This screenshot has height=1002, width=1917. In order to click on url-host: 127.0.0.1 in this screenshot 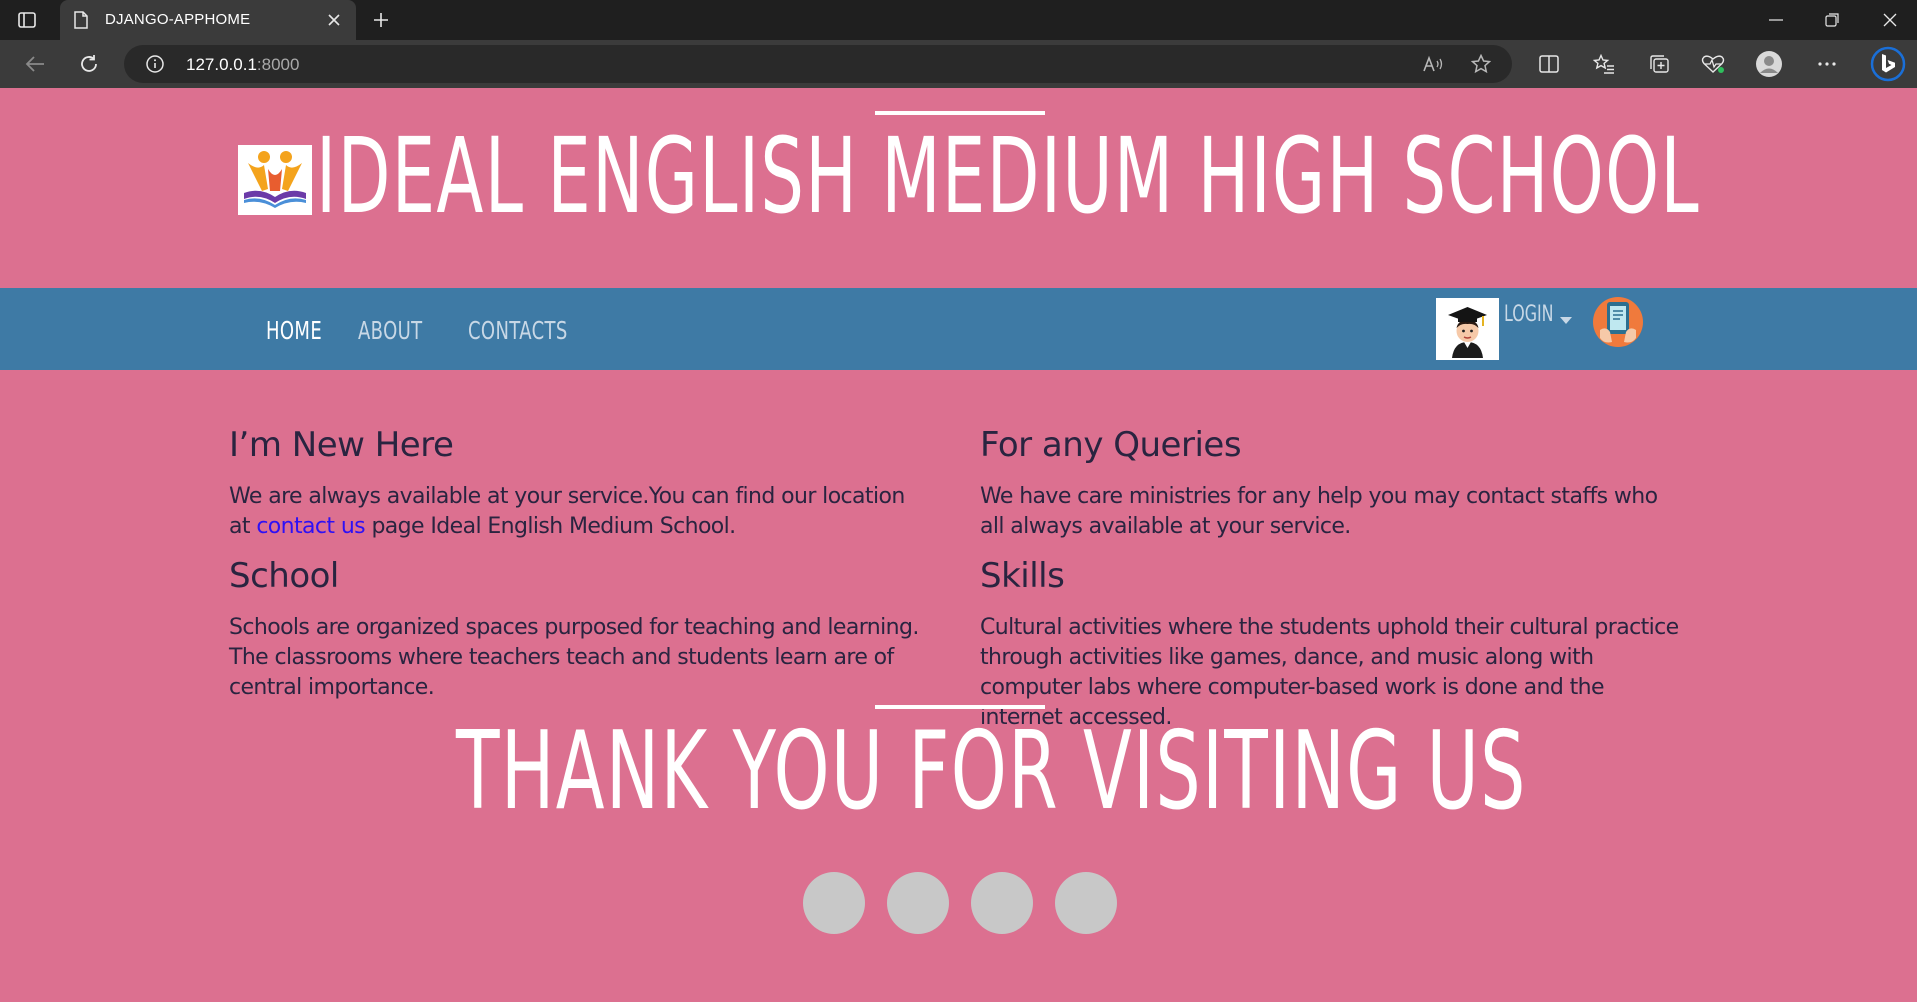, I will do `click(221, 64)`.